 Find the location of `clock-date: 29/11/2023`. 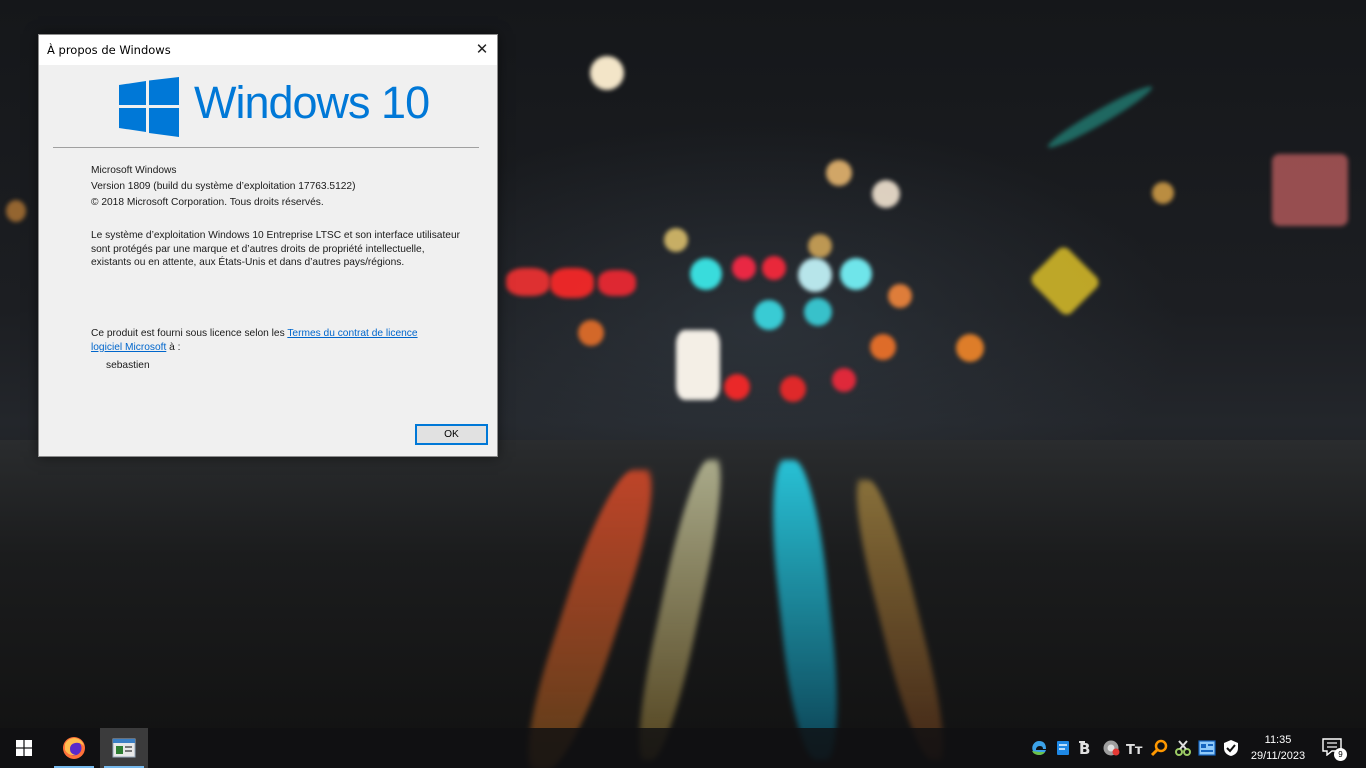

clock-date: 29/11/2023 is located at coordinates (1278, 756).